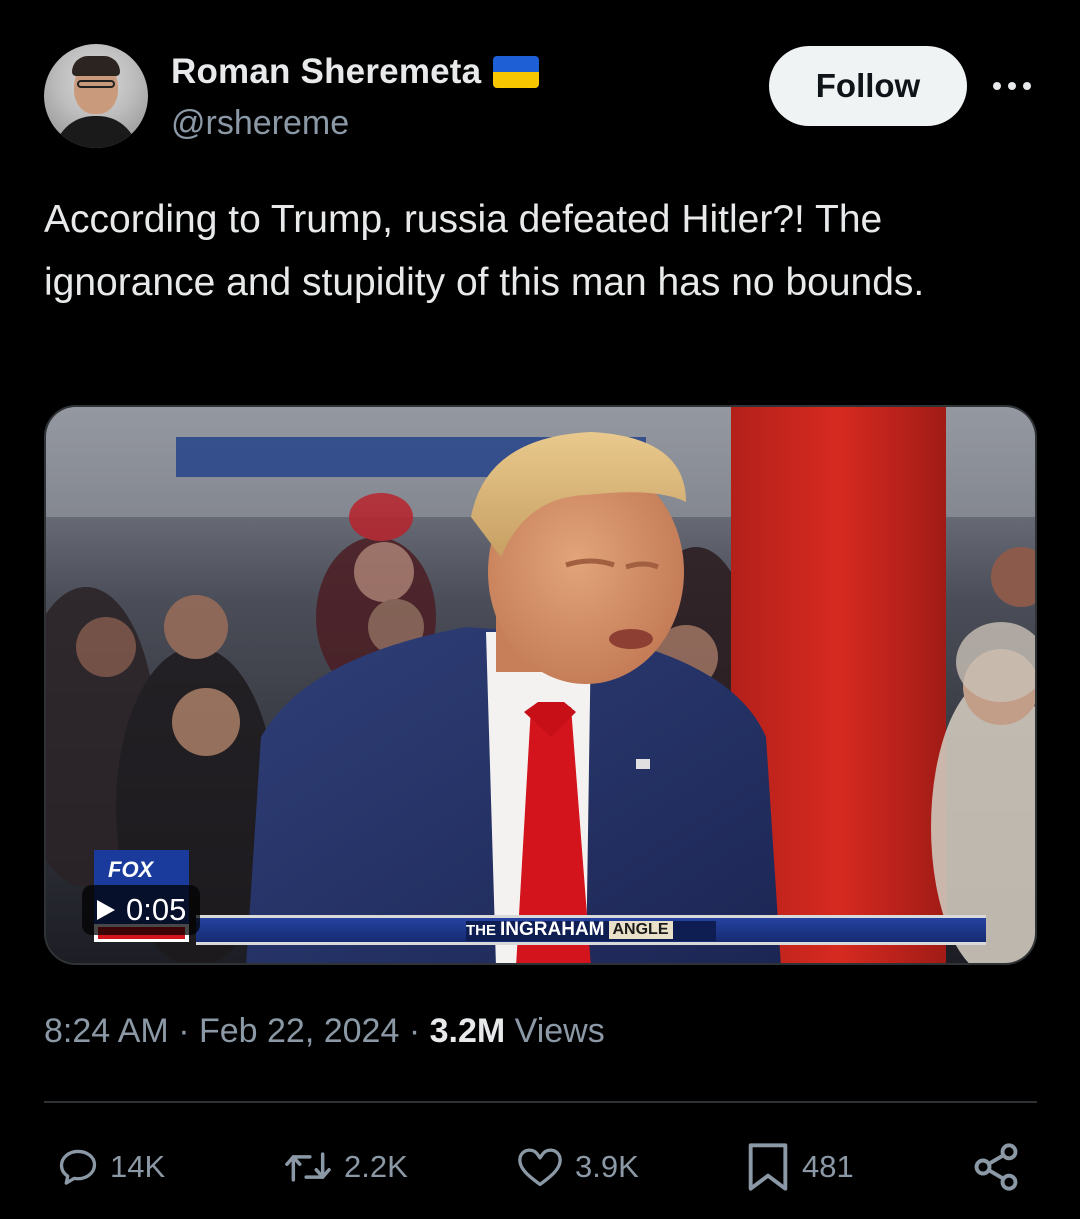 The height and width of the screenshot is (1219, 1080). Describe the element at coordinates (552, 929) in the screenshot. I see `chyron-show-name: INGRAHAM` at that location.